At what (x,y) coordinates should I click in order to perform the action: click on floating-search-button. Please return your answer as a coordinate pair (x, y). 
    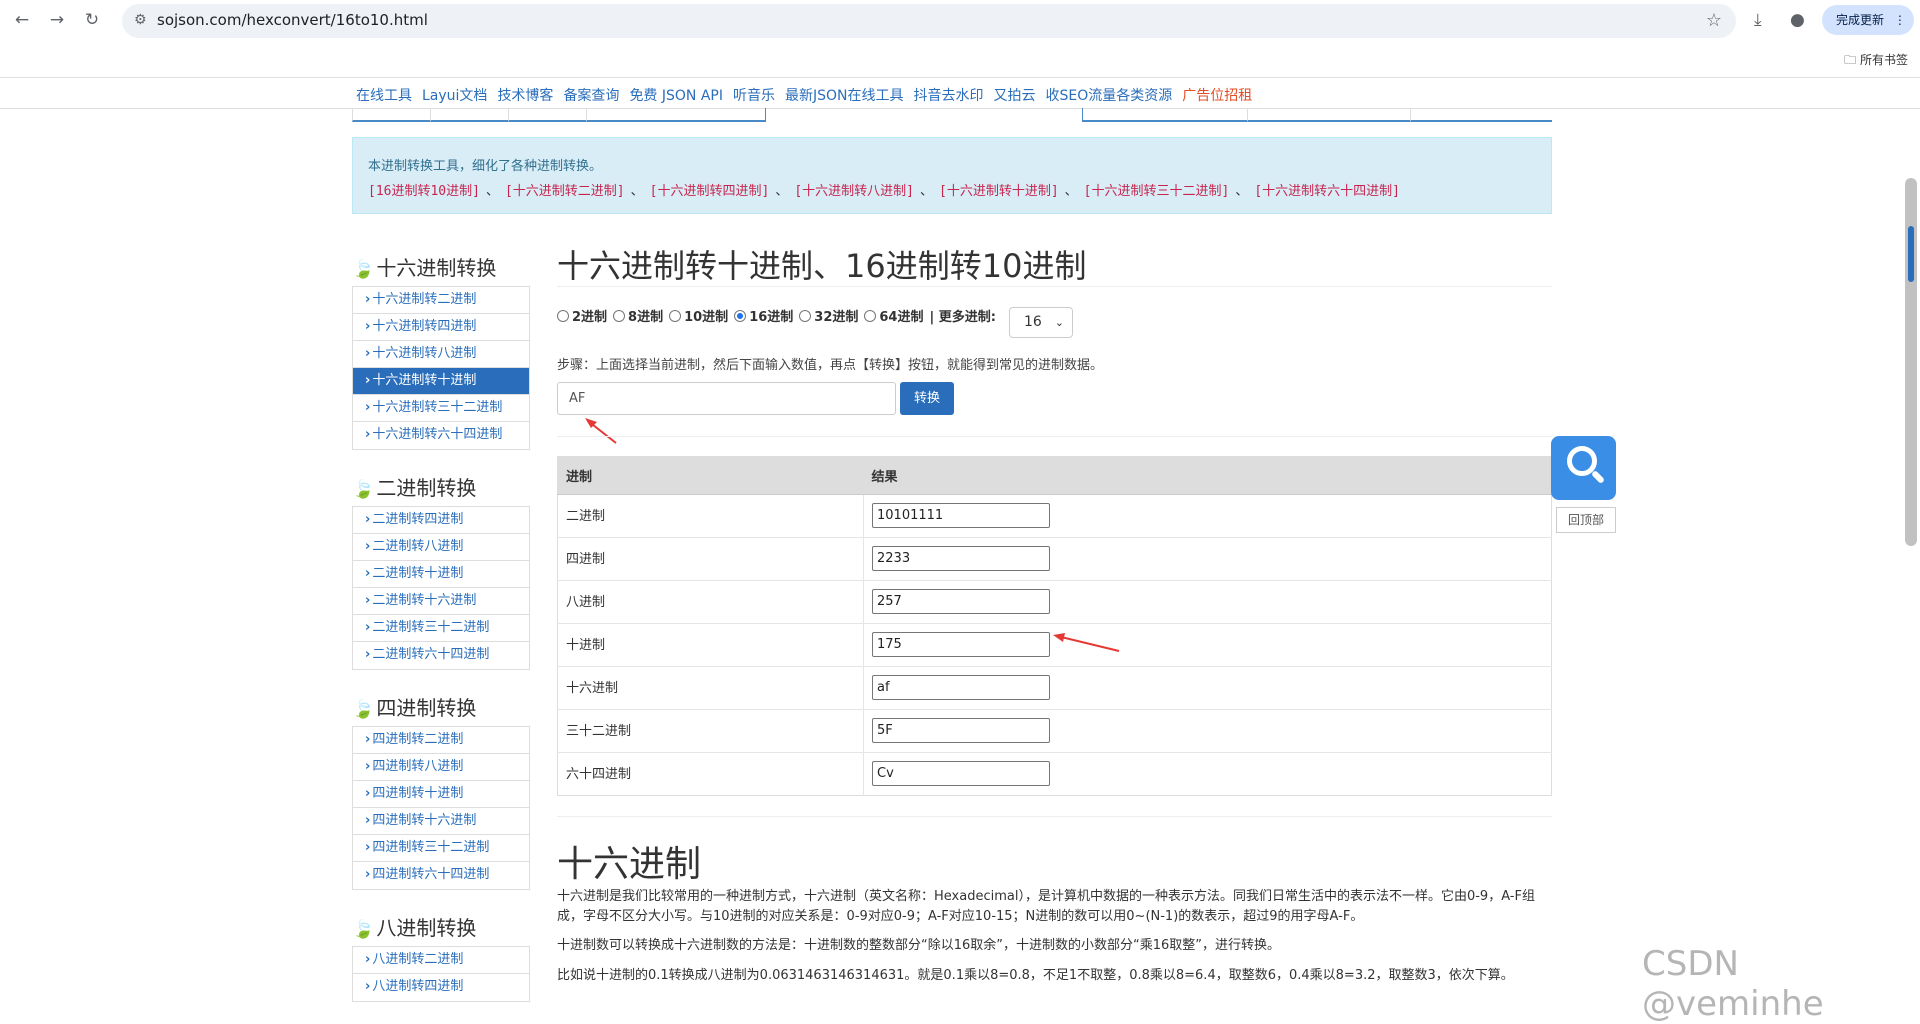
    Looking at the image, I should click on (1583, 468).